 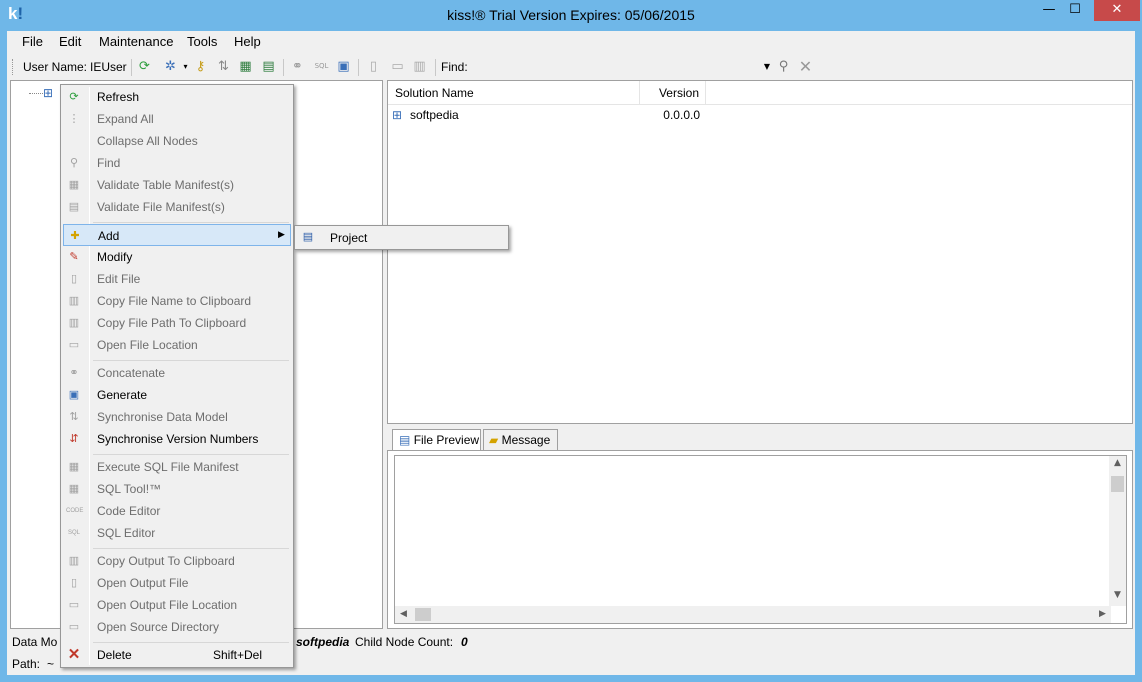 What do you see at coordinates (177, 373) in the screenshot?
I see `menu-item-concatenate: ⚭ Concatenate` at bounding box center [177, 373].